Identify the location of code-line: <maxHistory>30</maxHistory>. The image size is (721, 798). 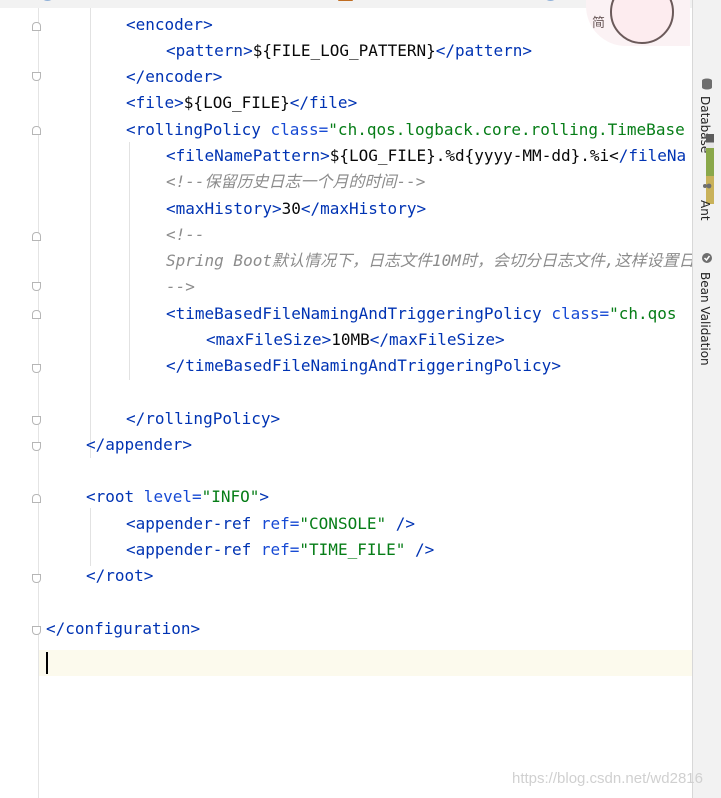
(296, 208).